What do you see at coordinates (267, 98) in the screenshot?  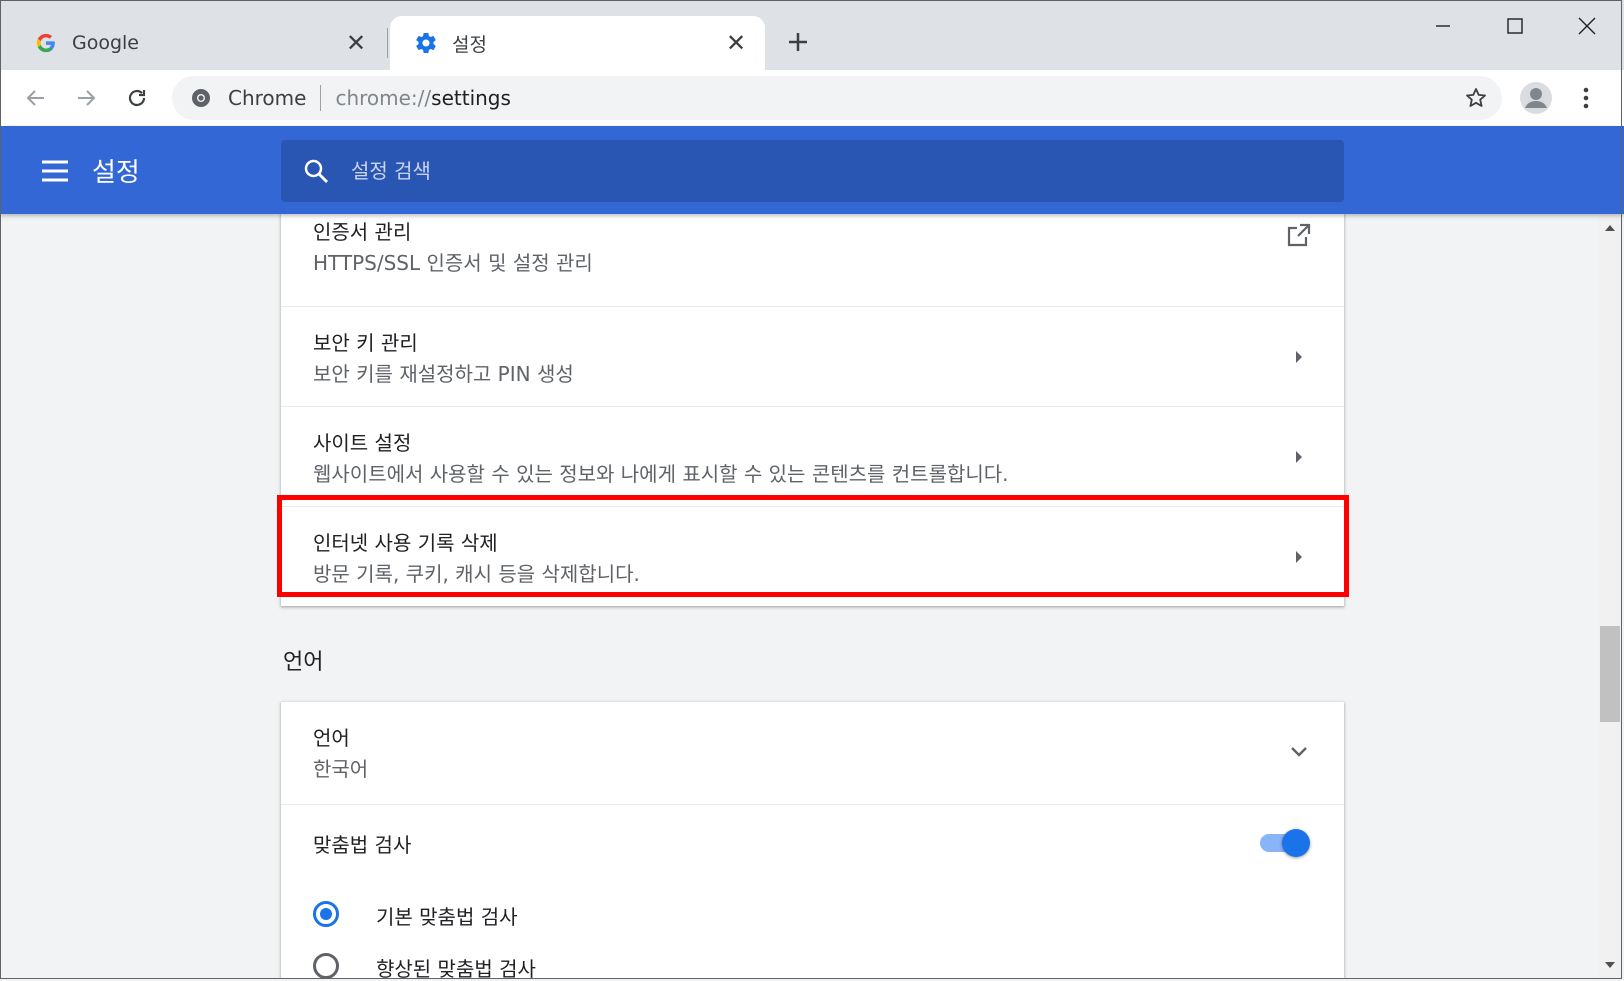 I see `site-label: Chrome` at bounding box center [267, 98].